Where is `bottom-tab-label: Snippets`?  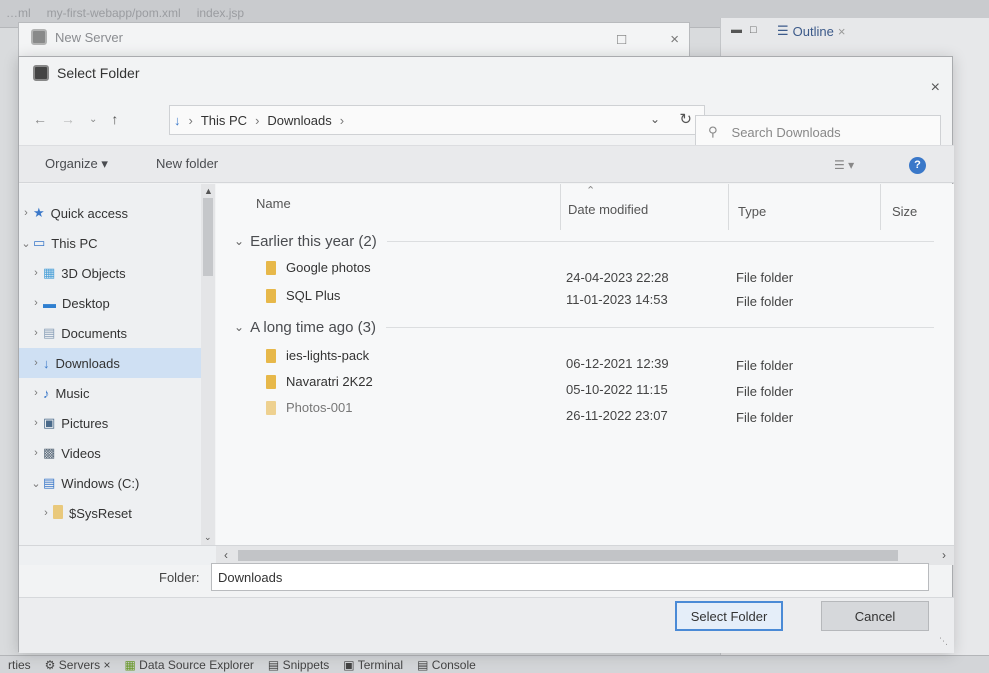 bottom-tab-label: Snippets is located at coordinates (306, 664).